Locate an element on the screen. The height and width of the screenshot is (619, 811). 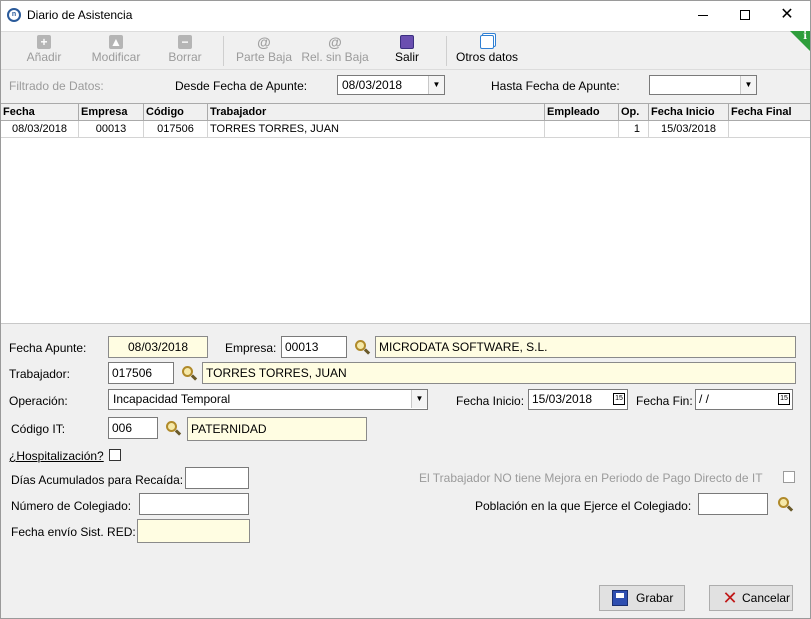
minus-icon: − is located at coordinates (185, 42).